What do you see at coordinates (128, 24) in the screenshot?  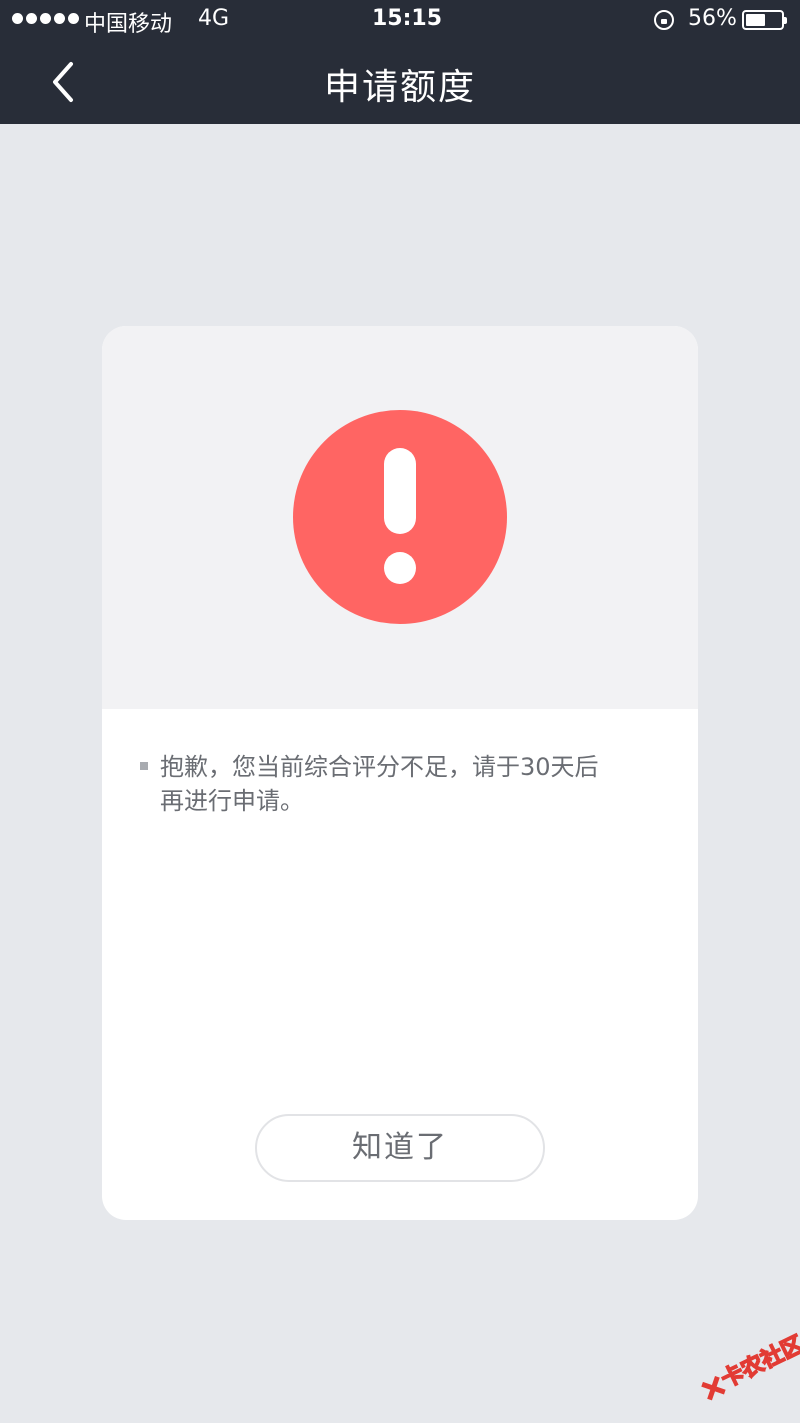 I see `carrier-name: 中国移动` at bounding box center [128, 24].